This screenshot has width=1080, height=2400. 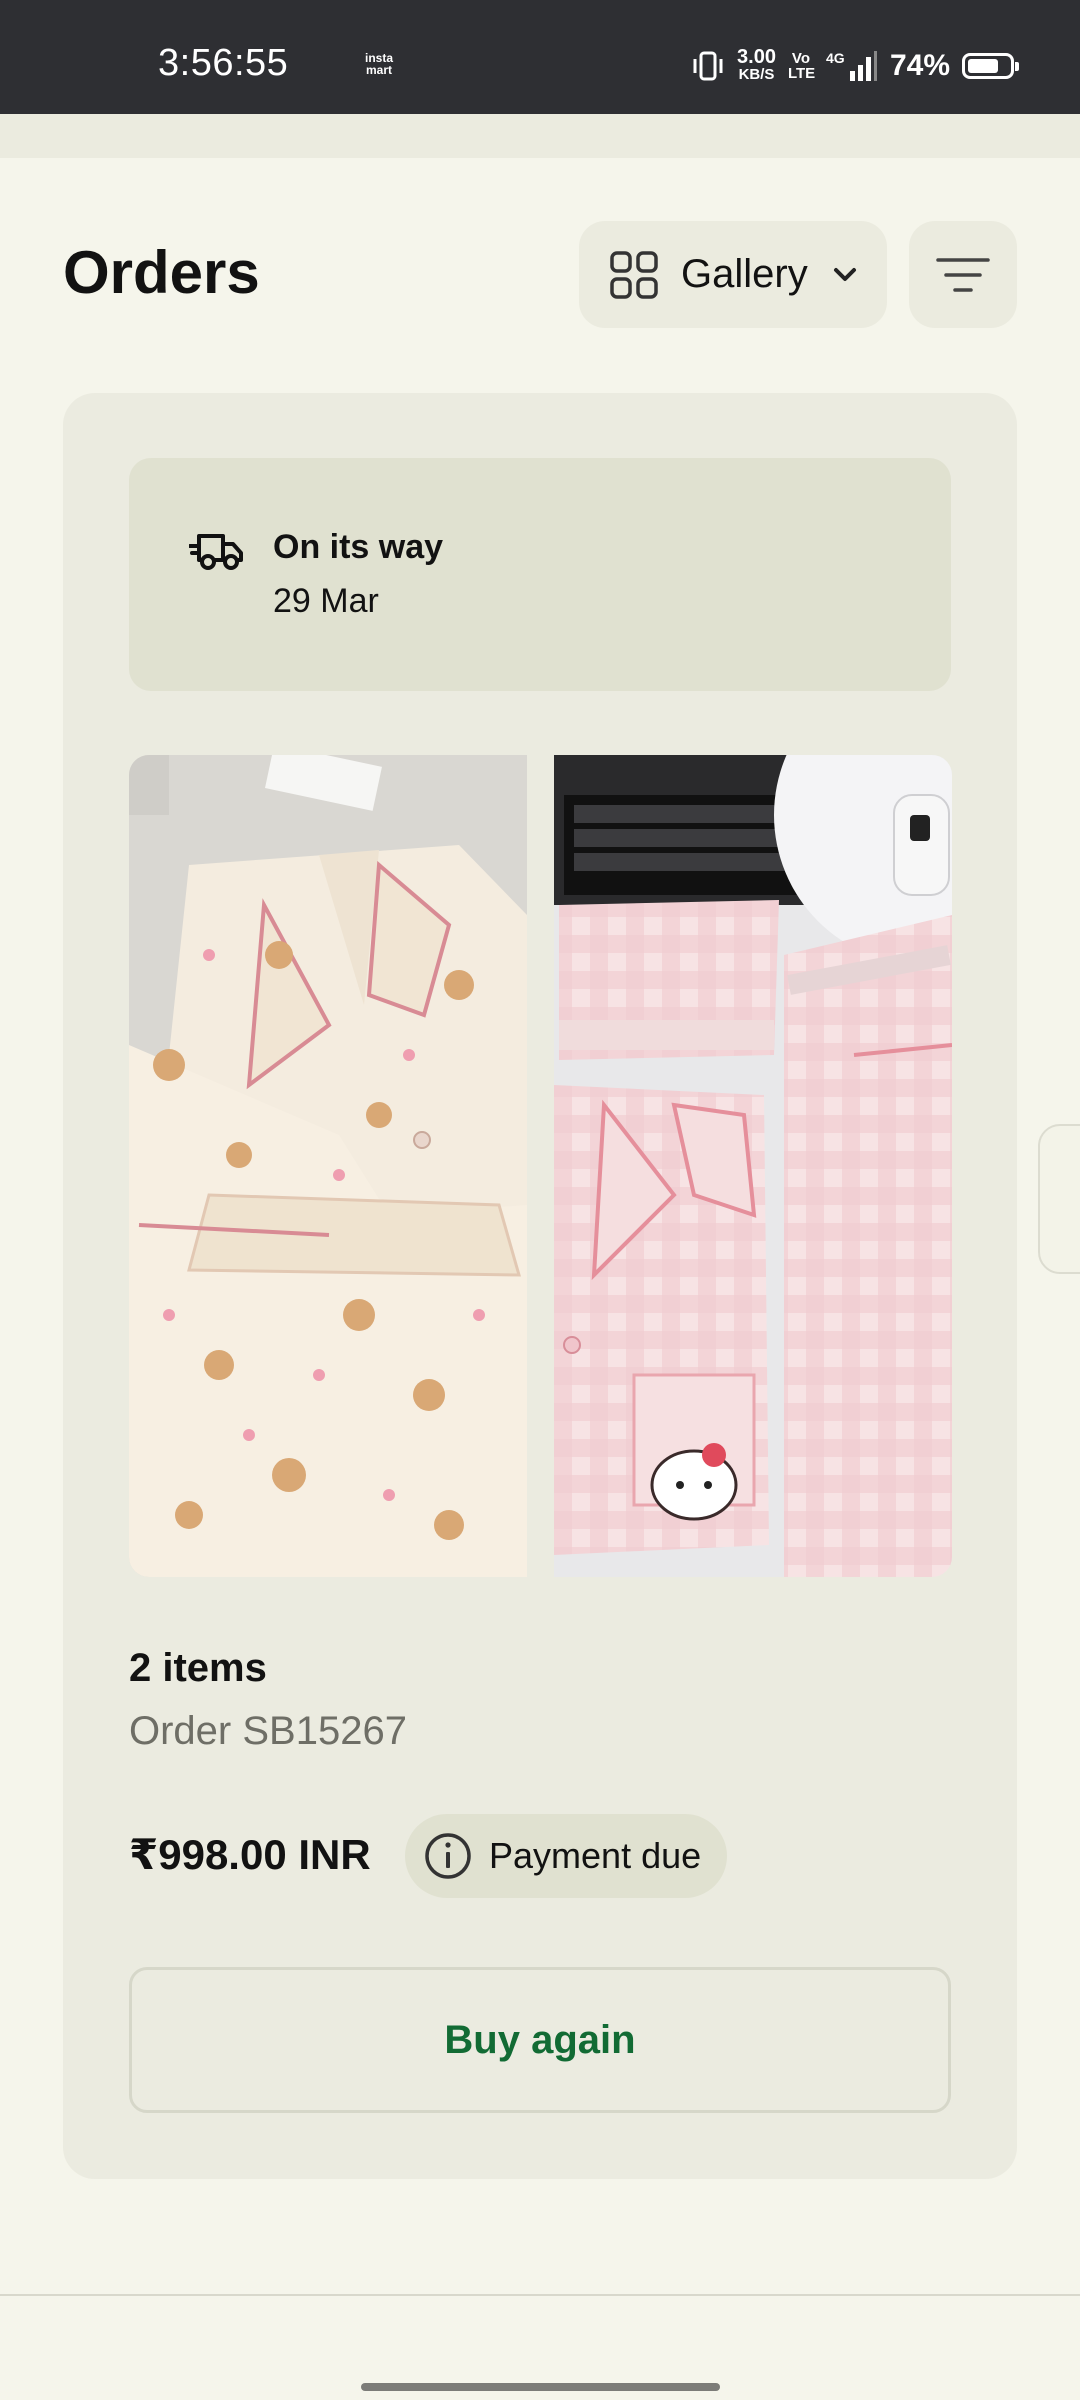 I want to click on order-number: Order SB15267, so click(x=268, y=1731).